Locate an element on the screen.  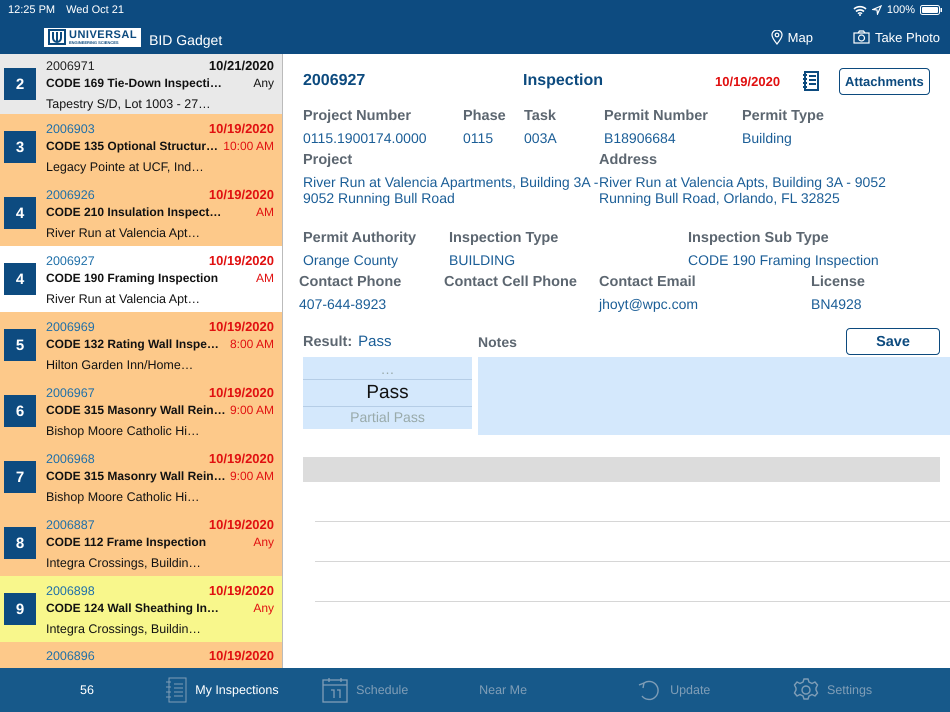
field-value: Building is located at coordinates (767, 138).